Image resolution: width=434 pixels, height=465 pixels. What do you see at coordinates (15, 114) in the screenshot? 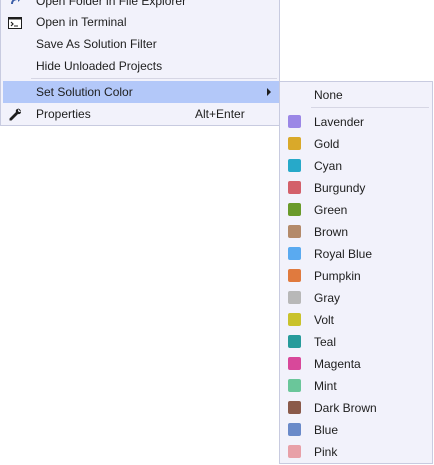
I see `wrench-icon` at bounding box center [15, 114].